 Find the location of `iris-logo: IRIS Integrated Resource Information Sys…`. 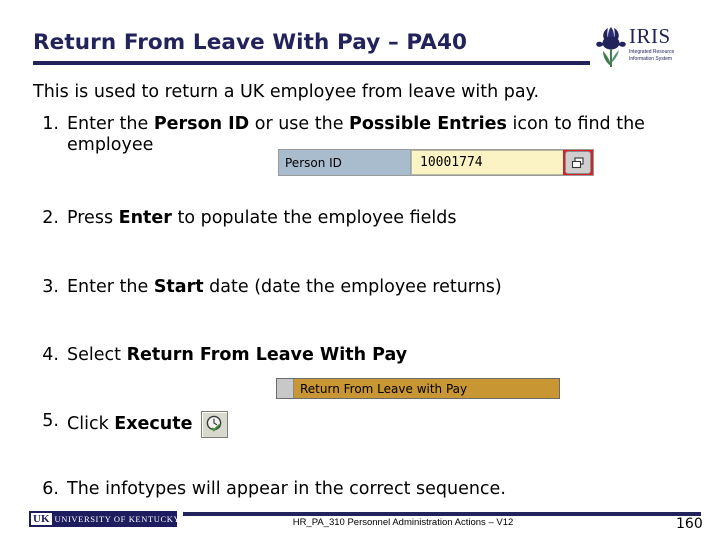

iris-logo: IRIS Integrated Resource Information Sys… is located at coordinates (638, 46).